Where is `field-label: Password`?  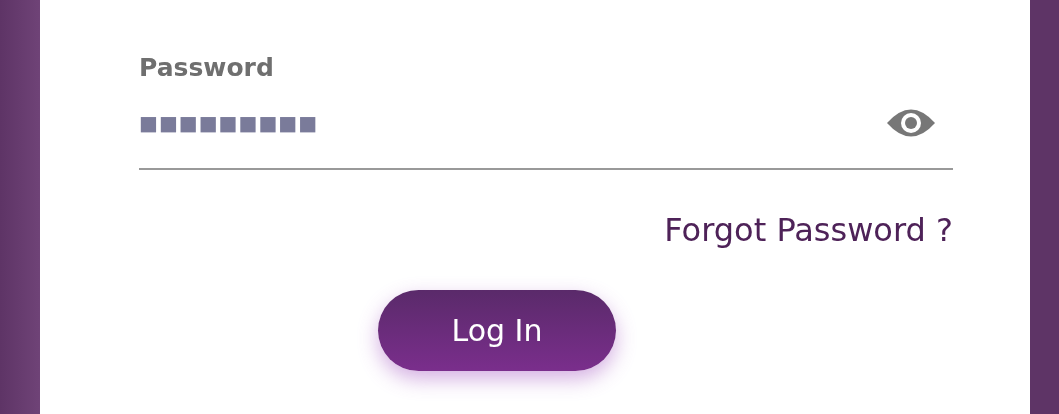 field-label: Password is located at coordinates (206, 68).